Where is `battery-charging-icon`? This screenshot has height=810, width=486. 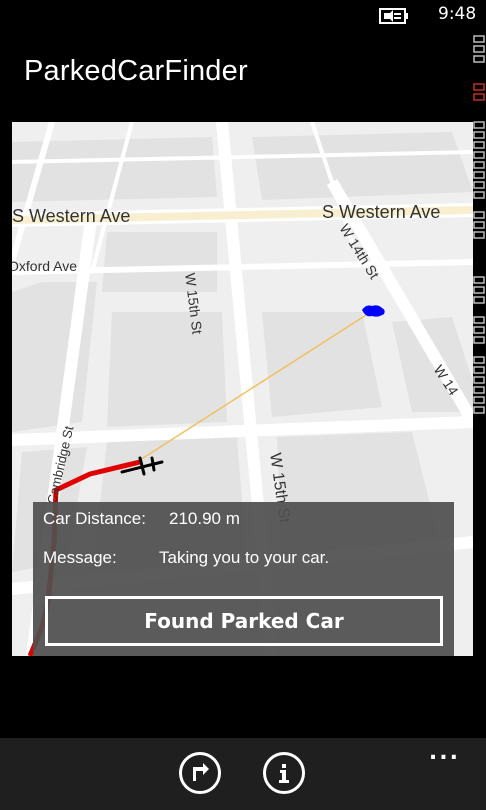 battery-charging-icon is located at coordinates (393, 16).